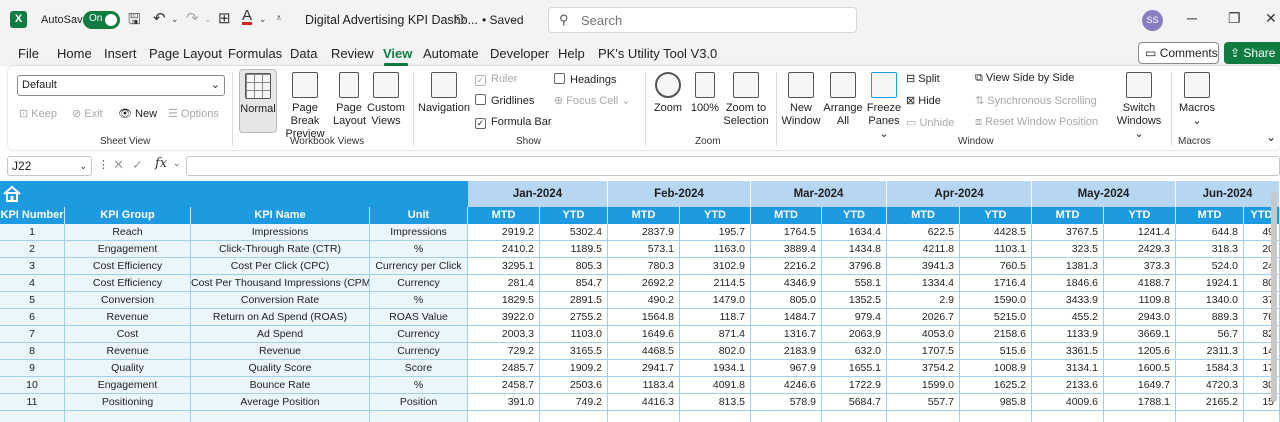 This screenshot has width=1280, height=422. I want to click on page-layout-view-button: Page Layout, so click(349, 100).